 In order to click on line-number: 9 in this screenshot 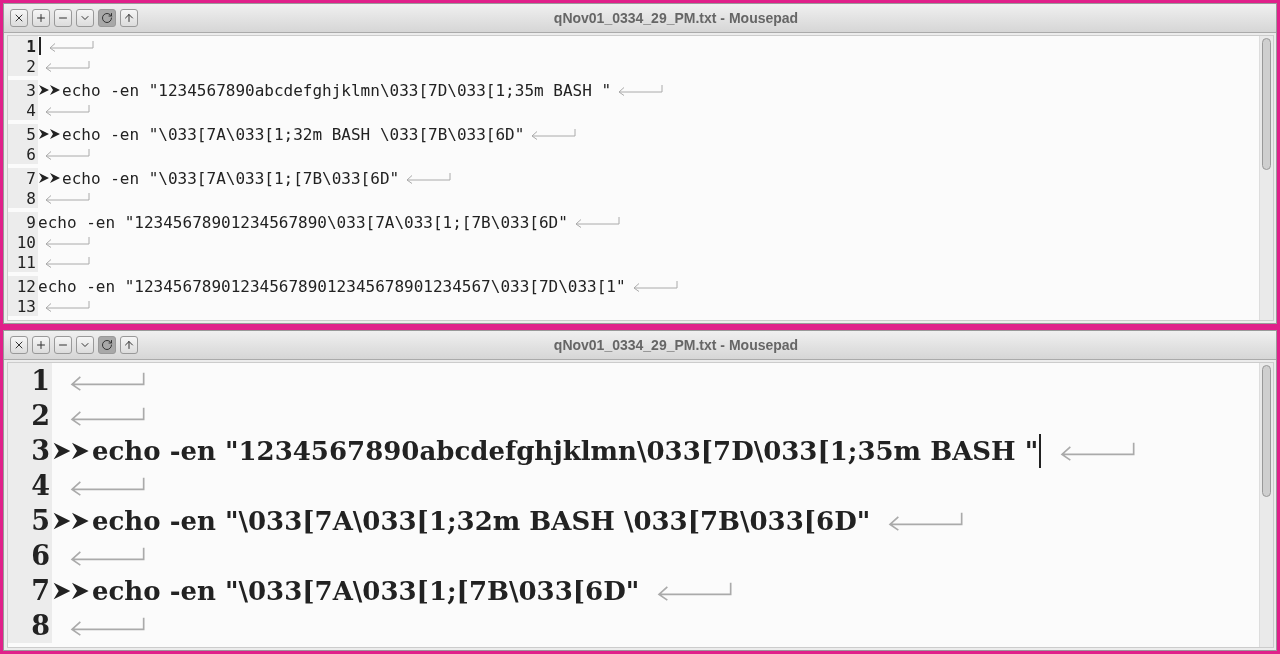, I will do `click(23, 222)`.